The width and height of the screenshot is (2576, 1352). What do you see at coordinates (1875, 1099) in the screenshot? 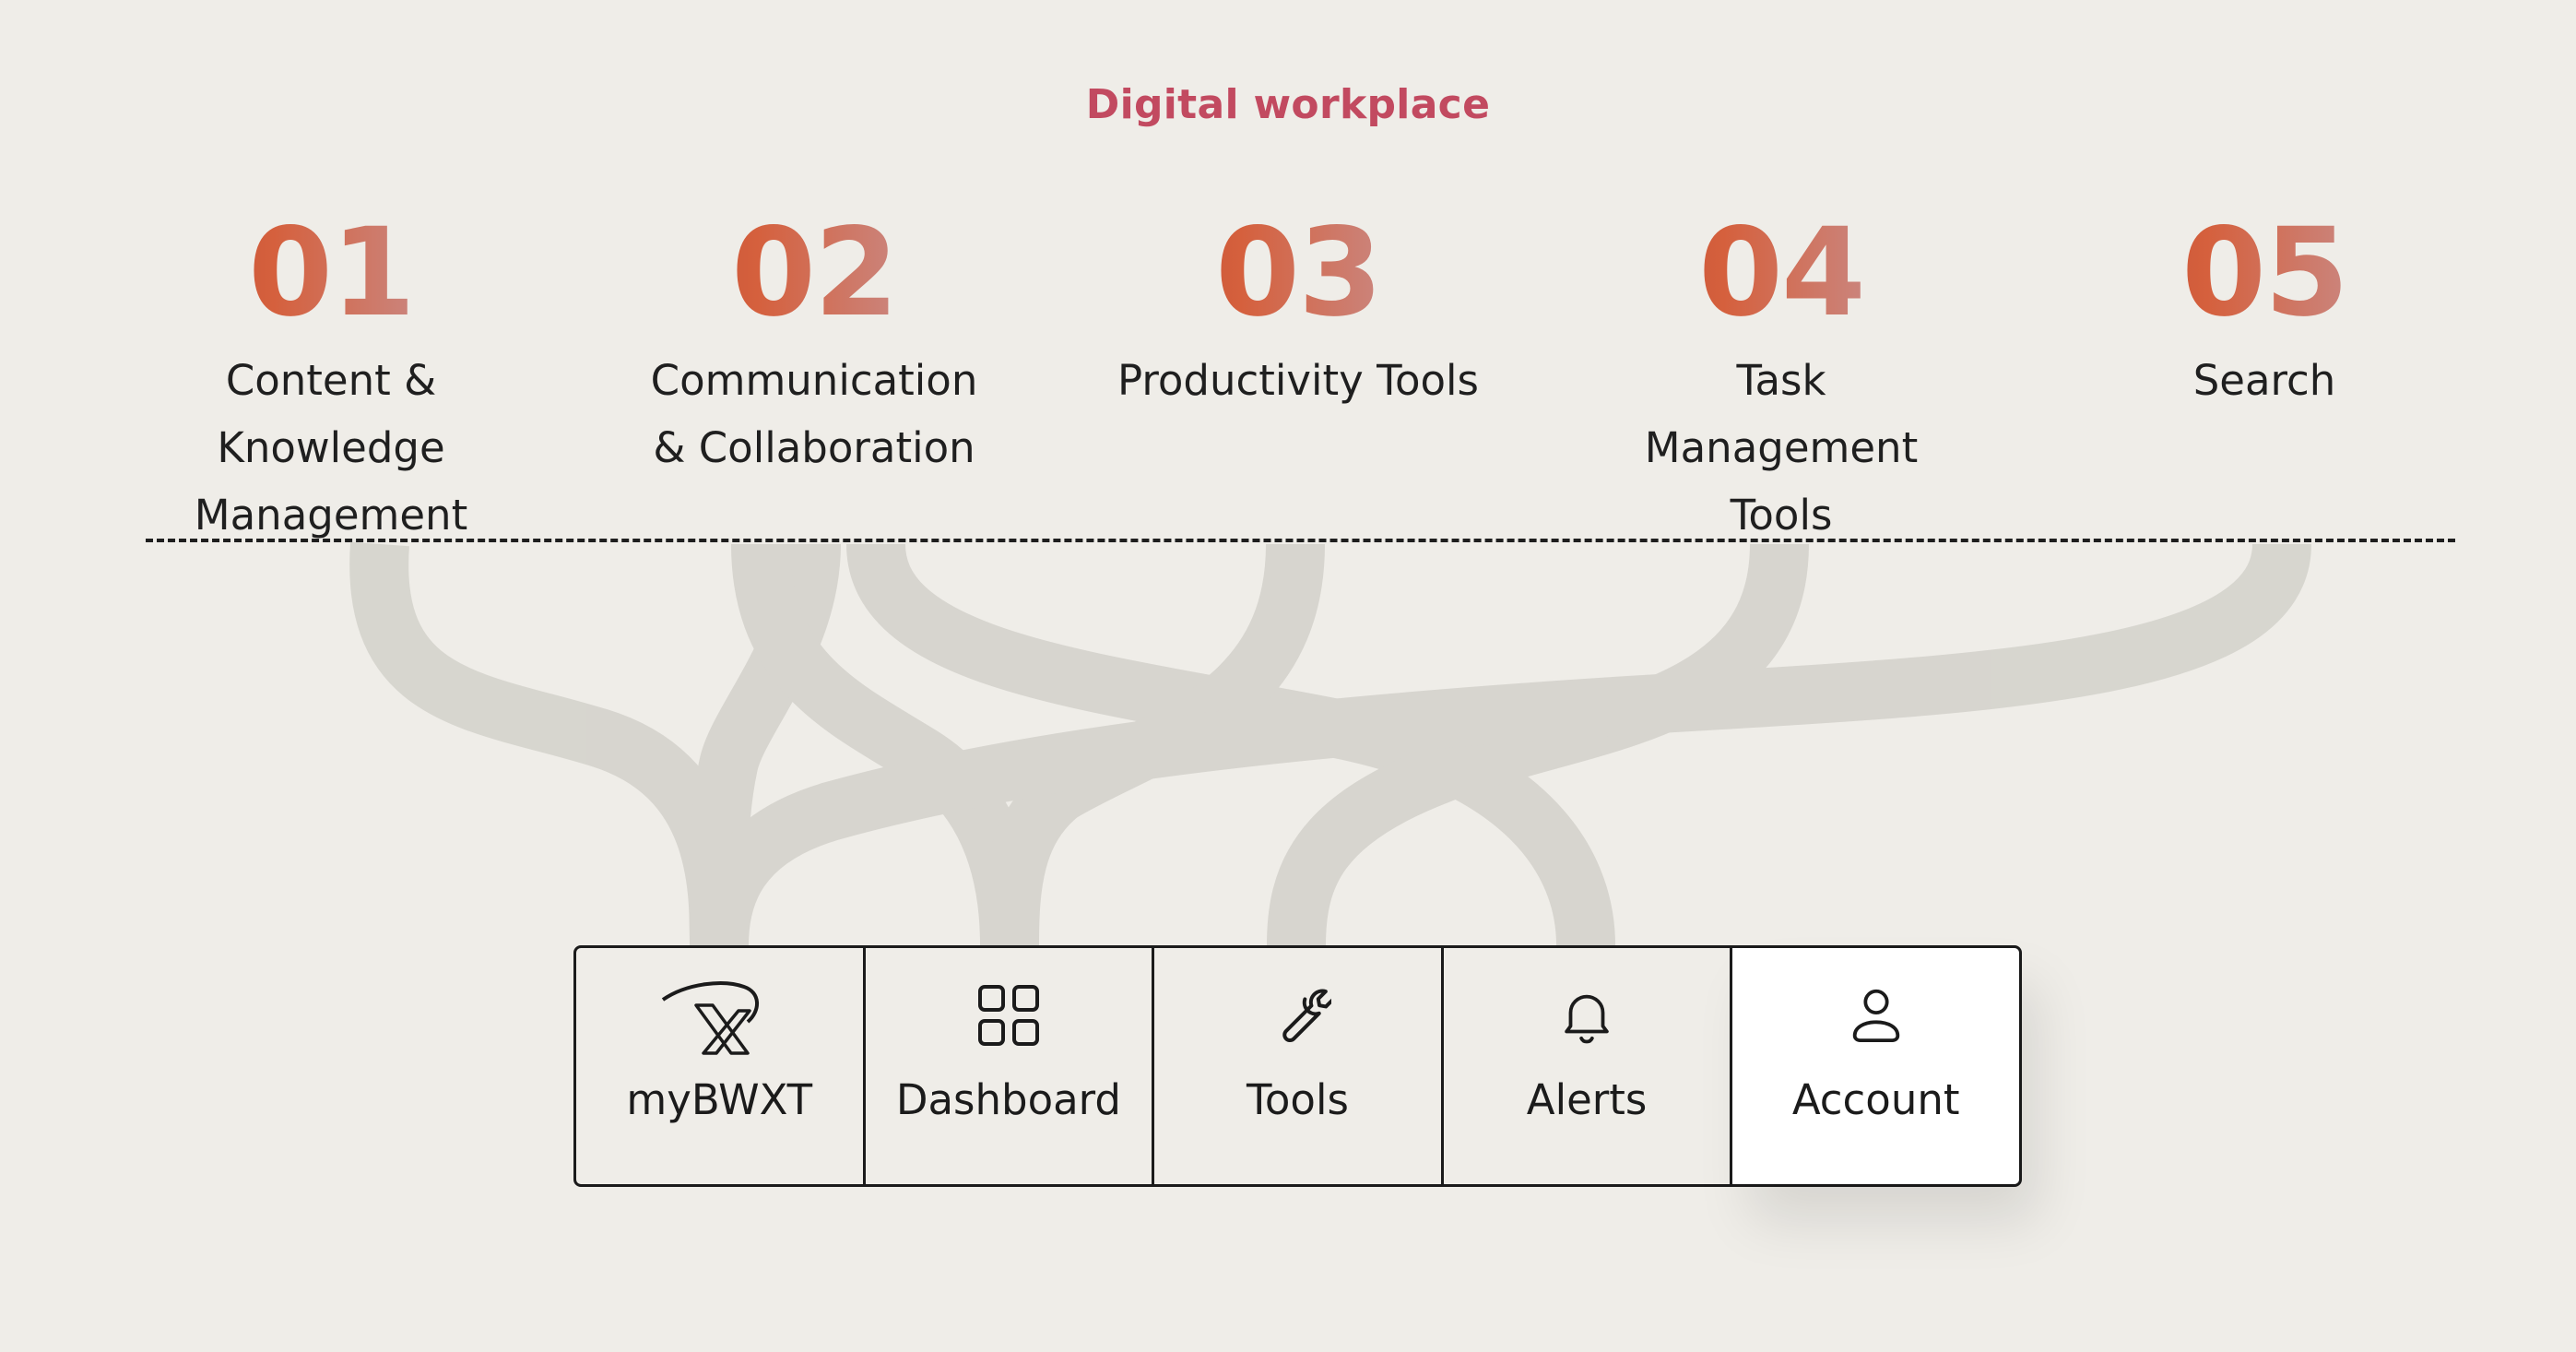
I see `nav-tab-label: Account` at bounding box center [1875, 1099].